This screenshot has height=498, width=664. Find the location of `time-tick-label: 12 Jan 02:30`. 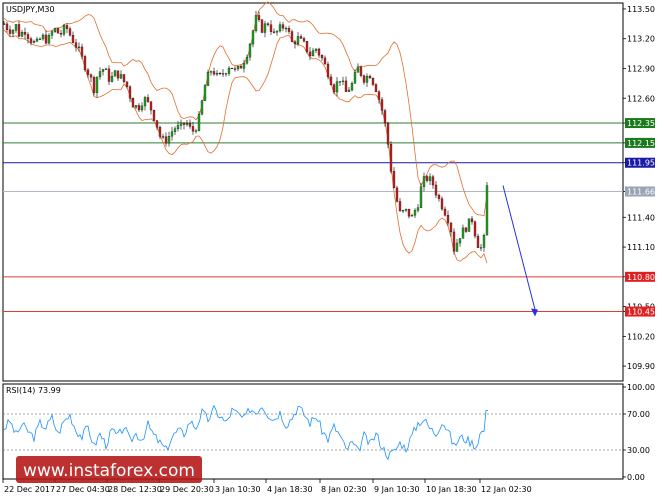

time-tick-label: 12 Jan 02:30 is located at coordinates (506, 489).